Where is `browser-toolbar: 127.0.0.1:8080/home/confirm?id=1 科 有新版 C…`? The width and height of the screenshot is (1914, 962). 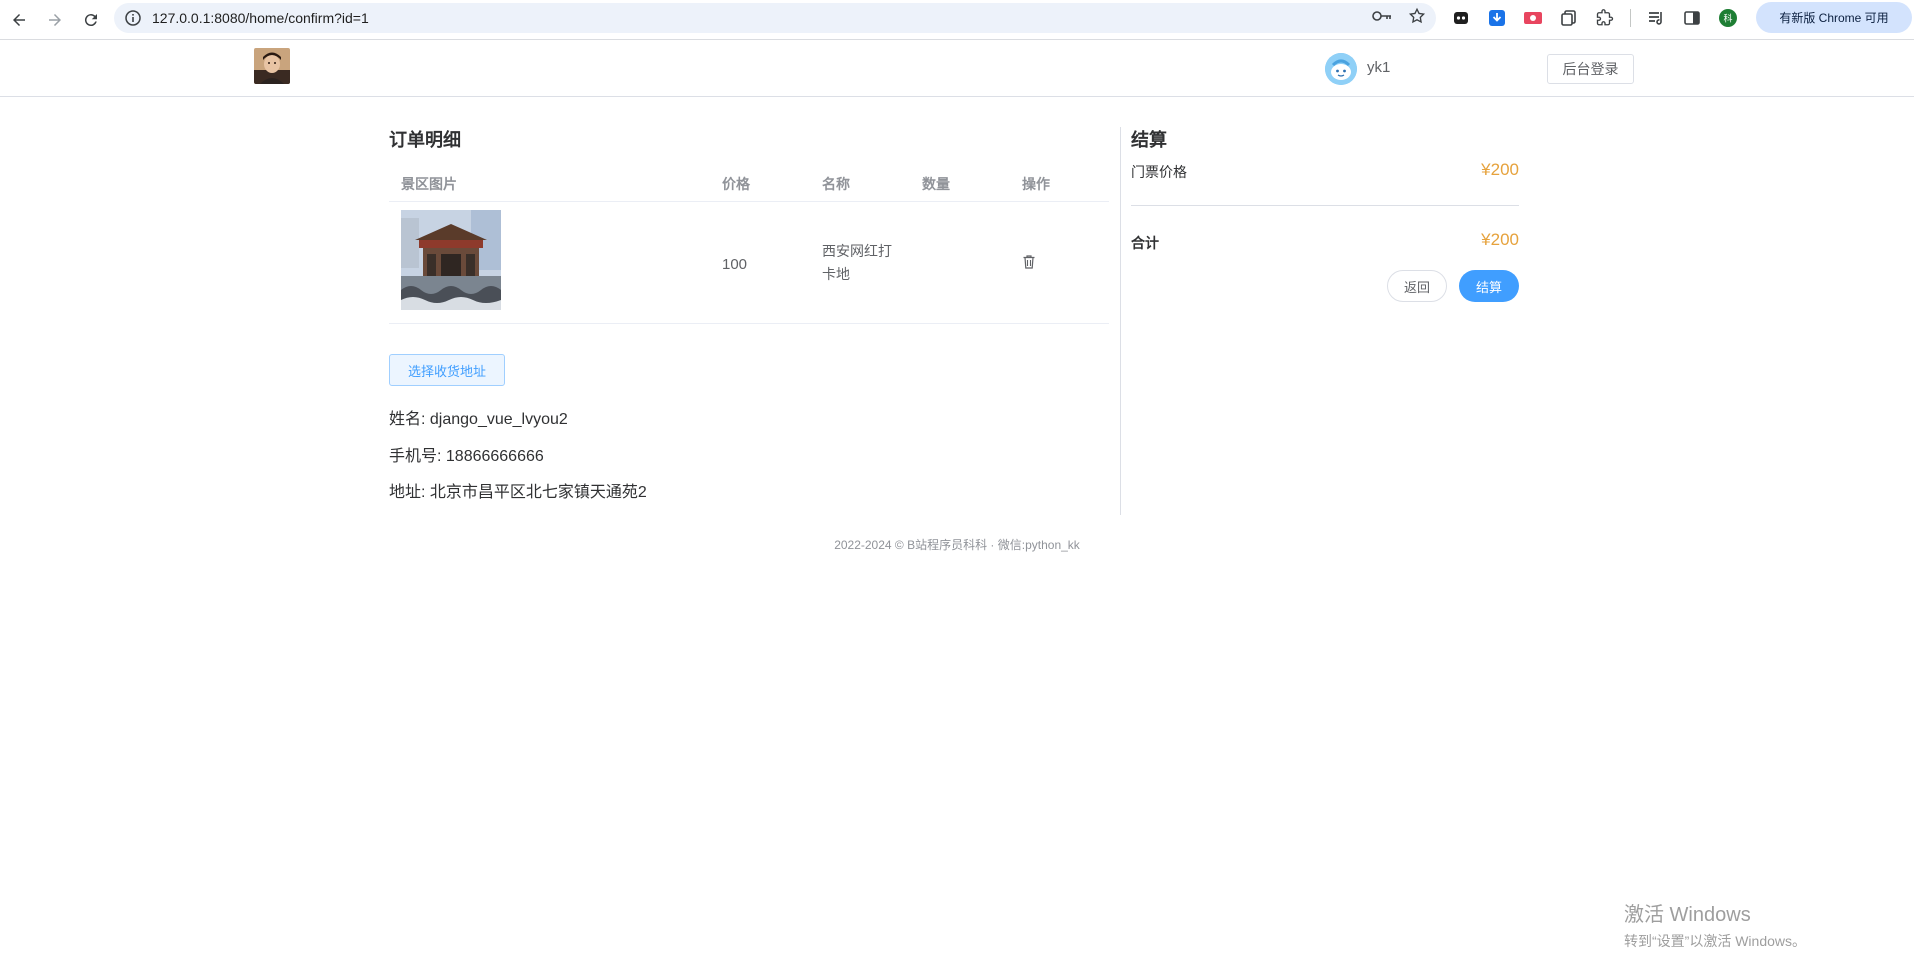
browser-toolbar: 127.0.0.1:8080/home/confirm?id=1 科 有新版 C… is located at coordinates (957, 20).